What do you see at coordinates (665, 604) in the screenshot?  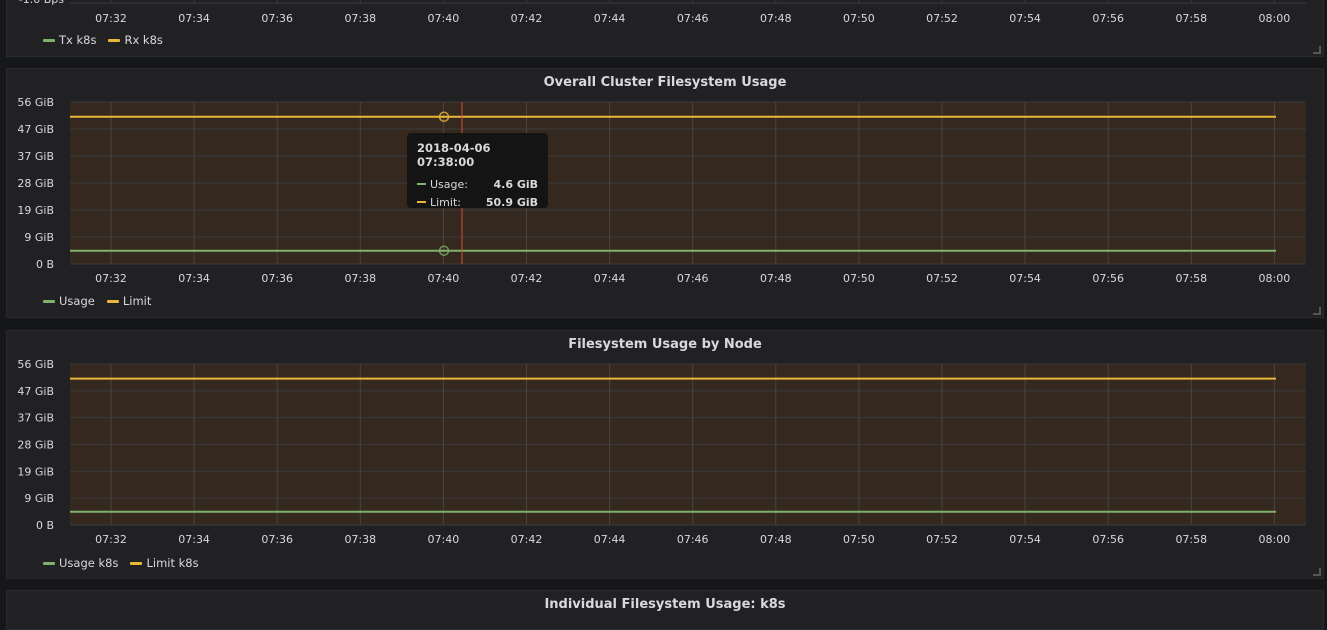 I see `panel-title: Individual Filesystem Usage: k8s` at bounding box center [665, 604].